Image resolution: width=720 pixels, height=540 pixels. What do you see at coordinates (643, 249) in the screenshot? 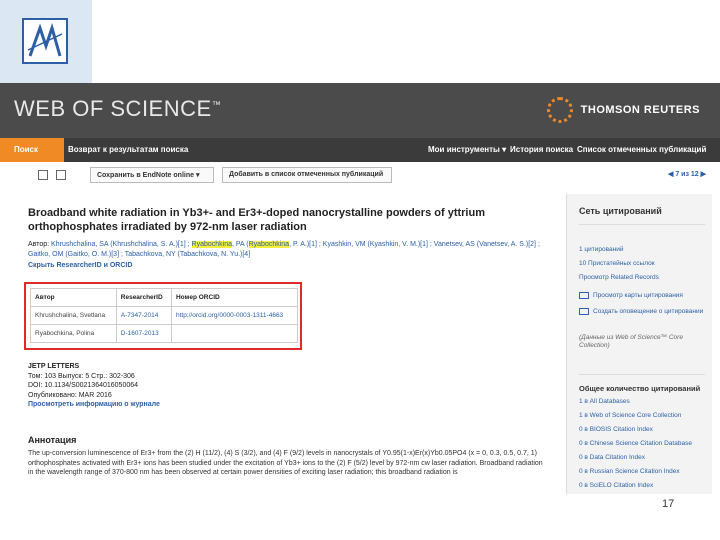
I see `times-cited-link: 1 цитирований` at bounding box center [643, 249].